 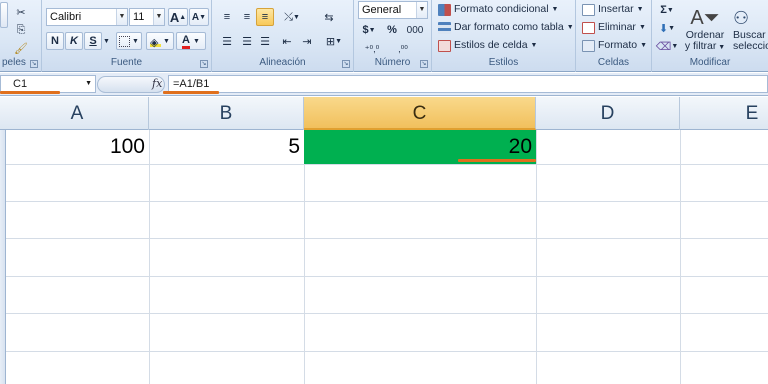 What do you see at coordinates (226, 113) in the screenshot?
I see `column-header-b: B` at bounding box center [226, 113].